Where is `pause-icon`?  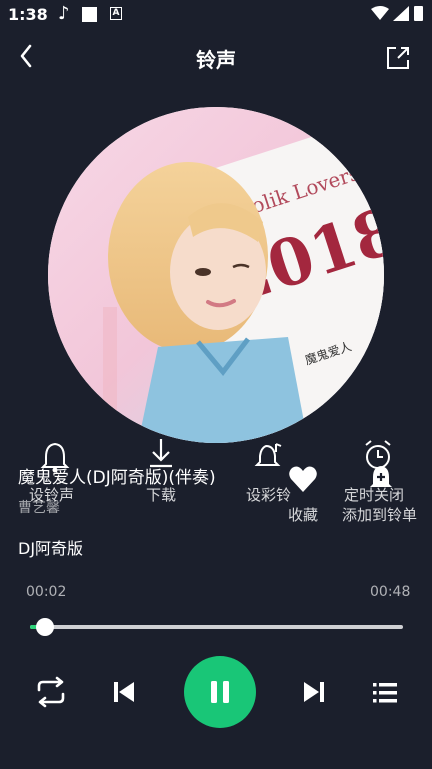 pause-icon is located at coordinates (220, 692).